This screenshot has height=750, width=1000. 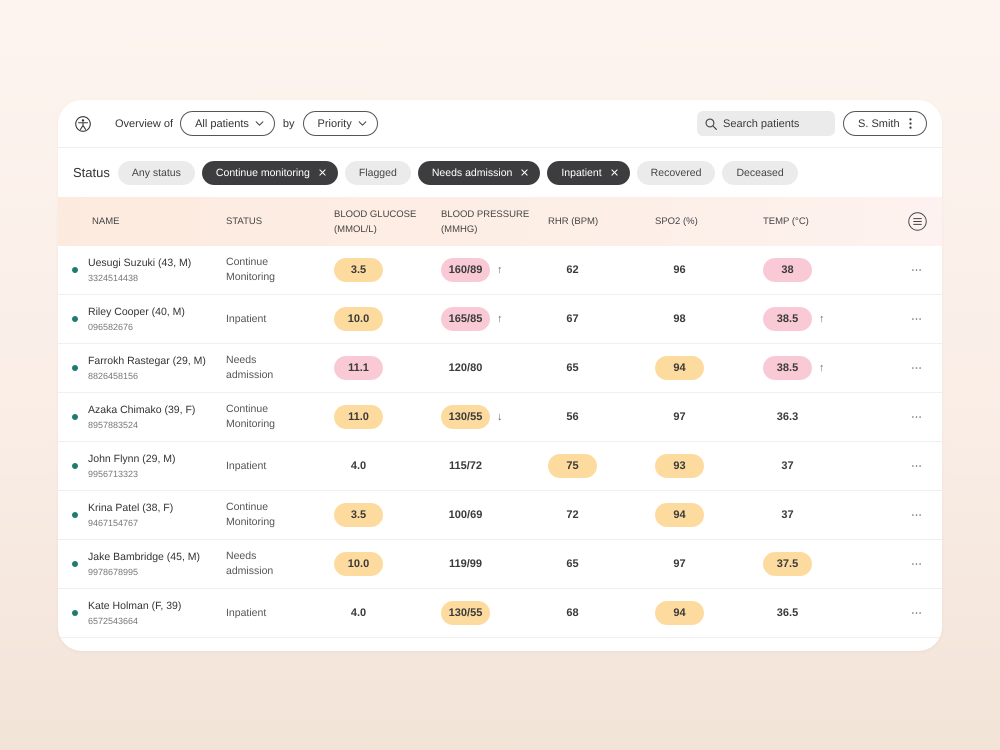 I want to click on status-filter-chip: Deceased, so click(x=760, y=172).